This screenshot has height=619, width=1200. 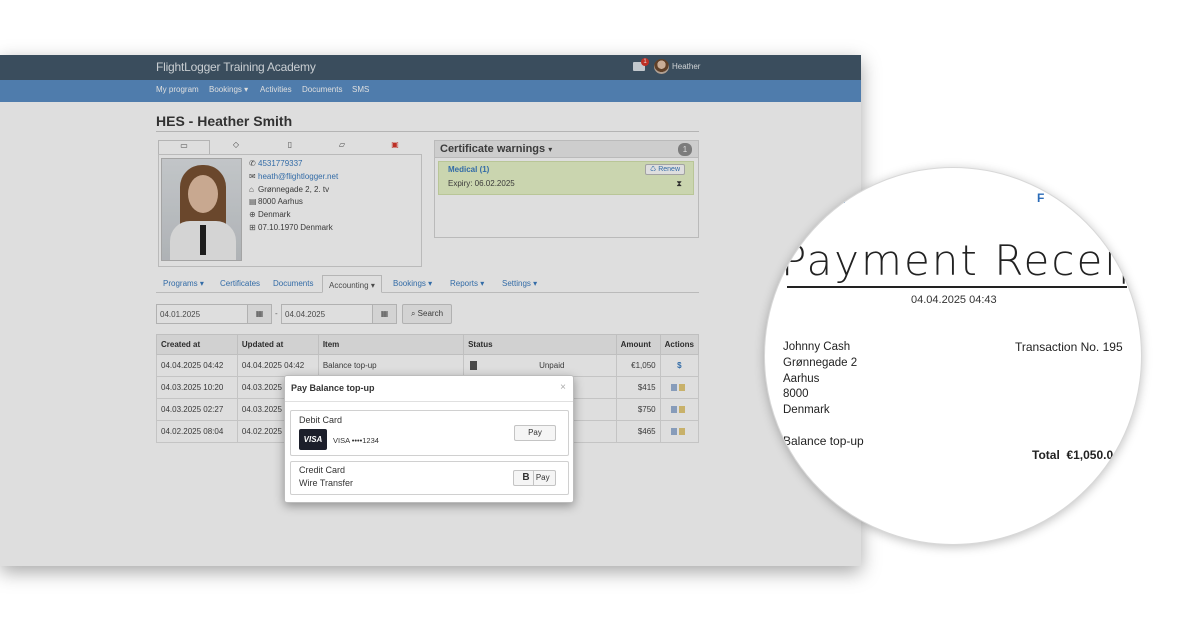 What do you see at coordinates (321, 420) in the screenshot?
I see `debit-card-label: Debit Card` at bounding box center [321, 420].